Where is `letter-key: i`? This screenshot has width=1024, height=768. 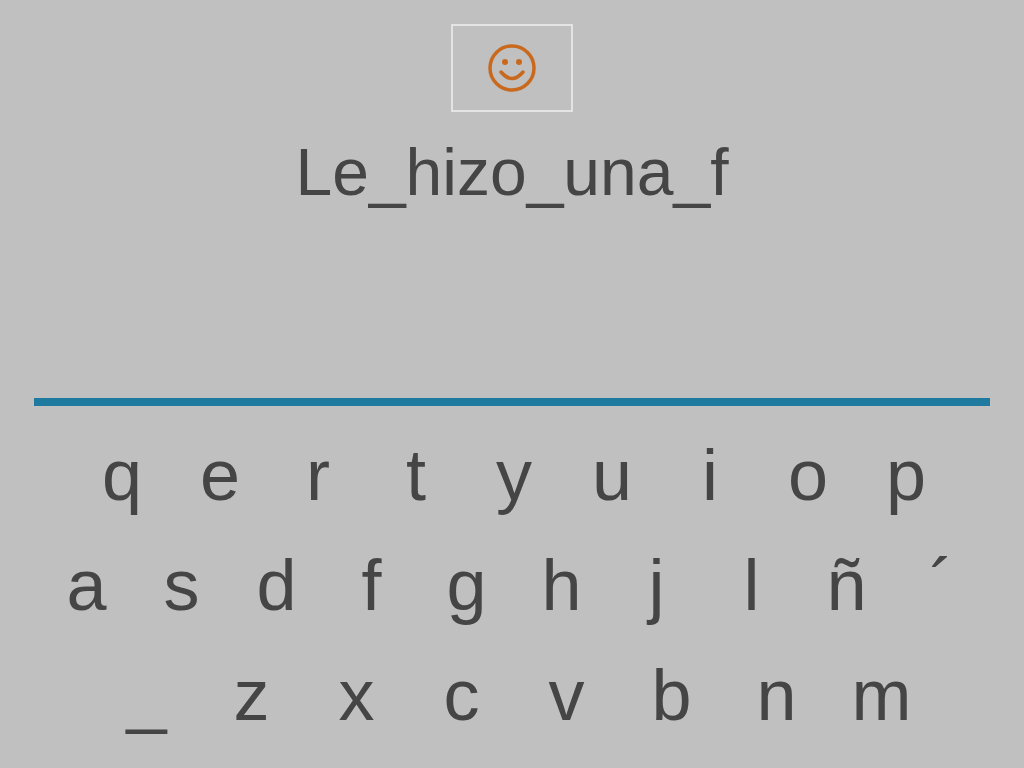 letter-key: i is located at coordinates (710, 475).